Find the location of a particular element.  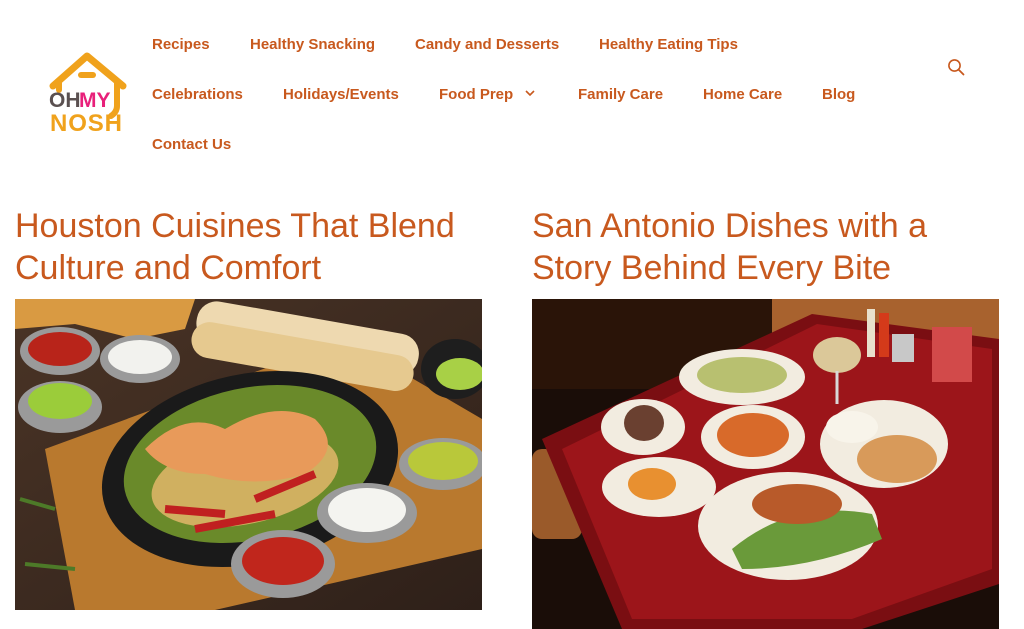

nav-item-food-prep: Food Prep is located at coordinates (476, 95).